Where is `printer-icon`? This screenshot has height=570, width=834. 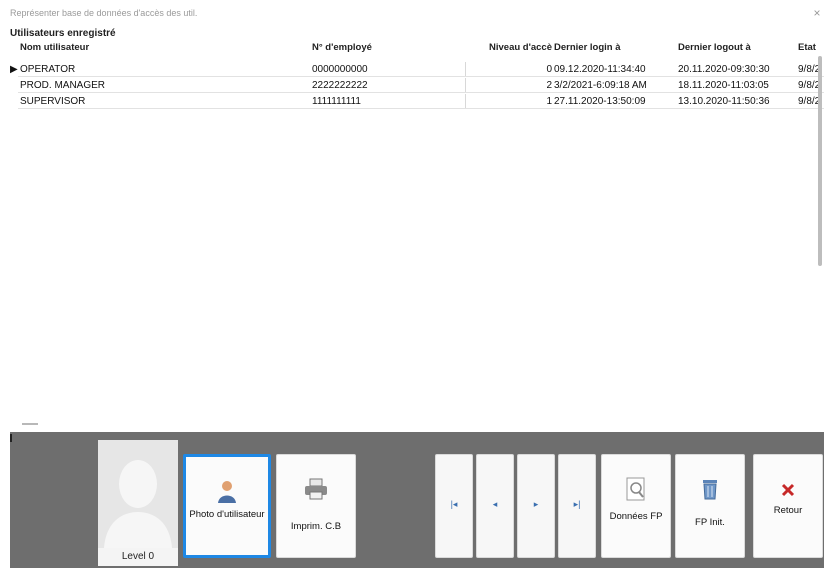 printer-icon is located at coordinates (316, 489).